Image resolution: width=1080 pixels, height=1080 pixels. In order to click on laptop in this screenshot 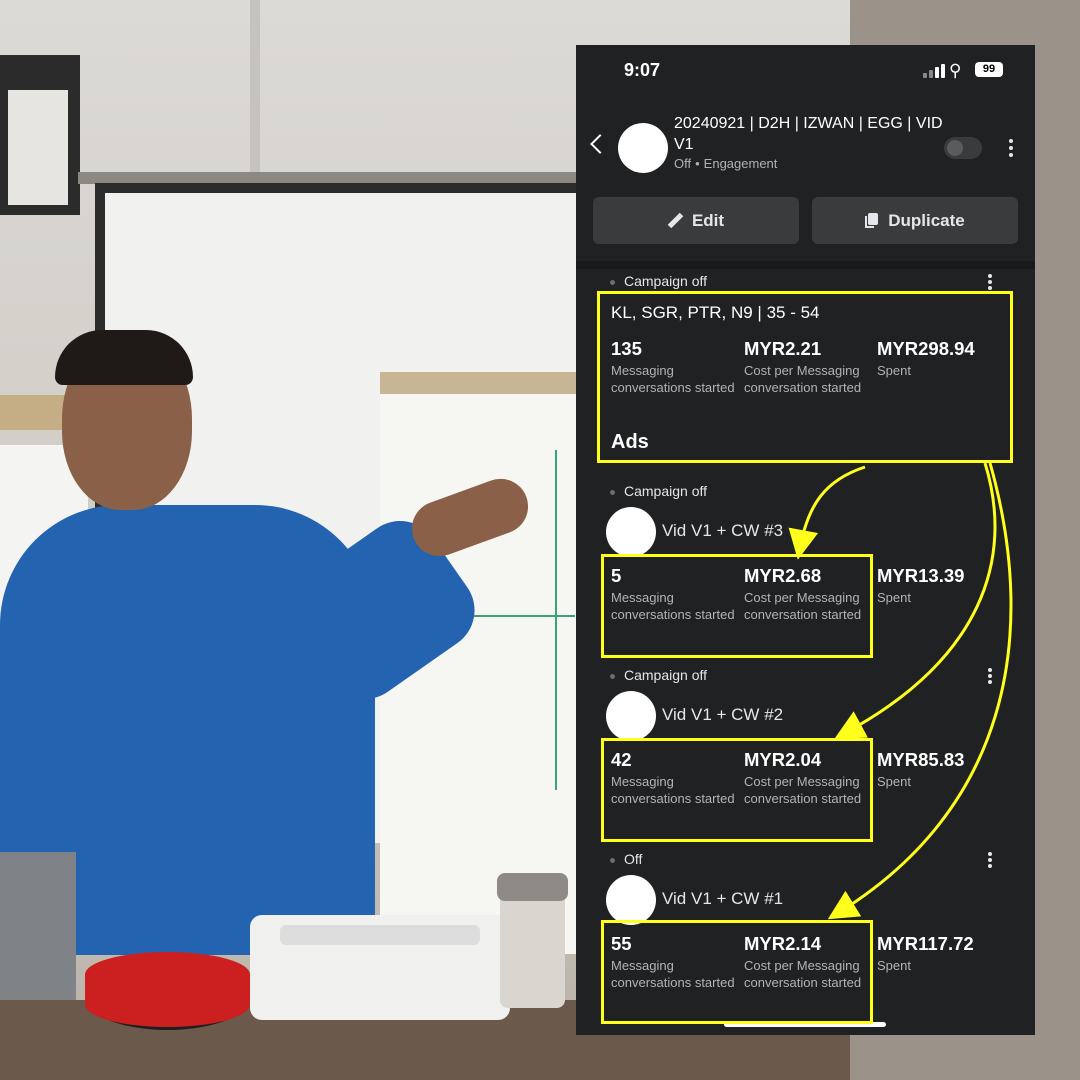, I will do `click(38, 937)`.